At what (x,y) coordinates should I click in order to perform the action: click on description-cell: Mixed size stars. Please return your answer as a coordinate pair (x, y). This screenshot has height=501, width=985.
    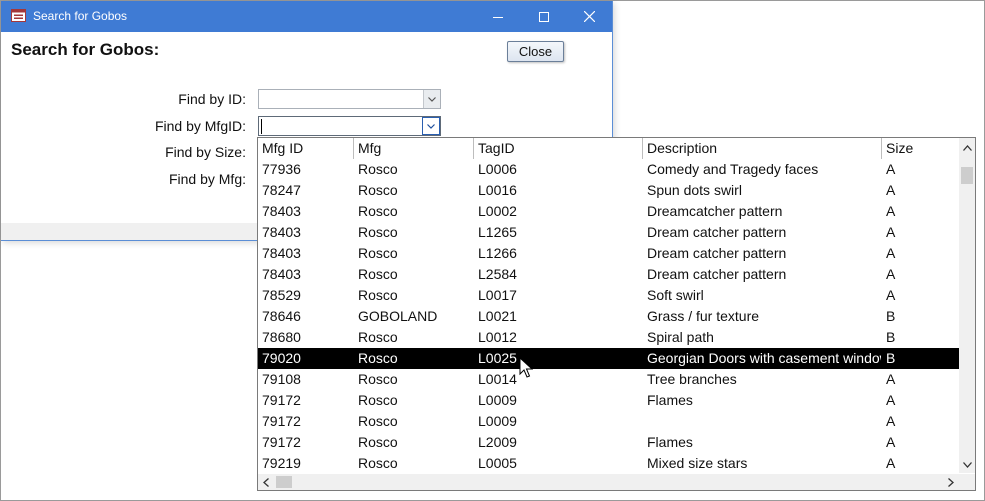
    Looking at the image, I should click on (697, 463).